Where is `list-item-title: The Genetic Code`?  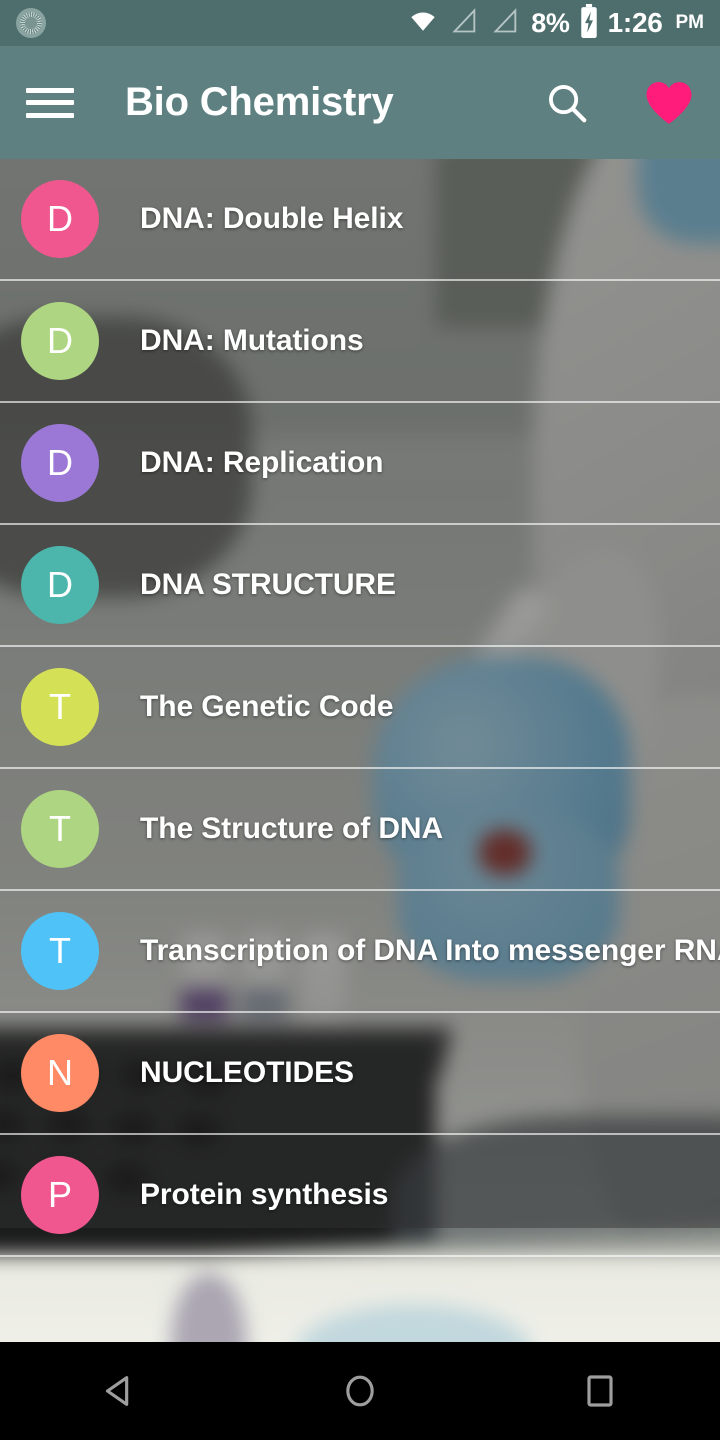 list-item-title: The Genetic Code is located at coordinates (267, 706).